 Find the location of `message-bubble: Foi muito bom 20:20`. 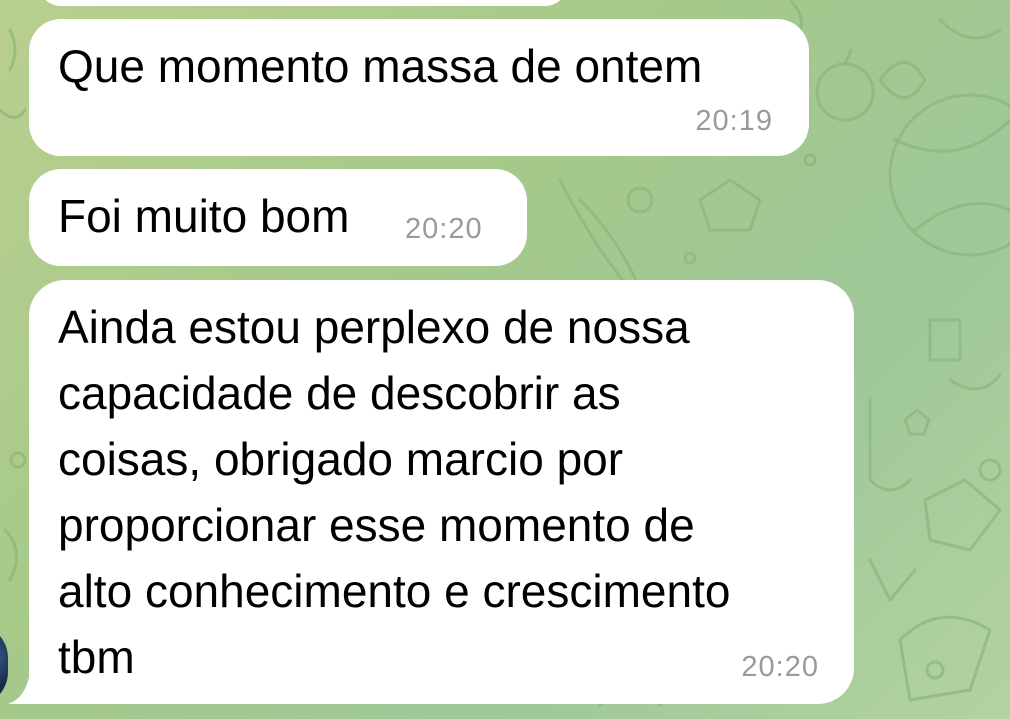

message-bubble: Foi muito bom 20:20 is located at coordinates (278, 217).